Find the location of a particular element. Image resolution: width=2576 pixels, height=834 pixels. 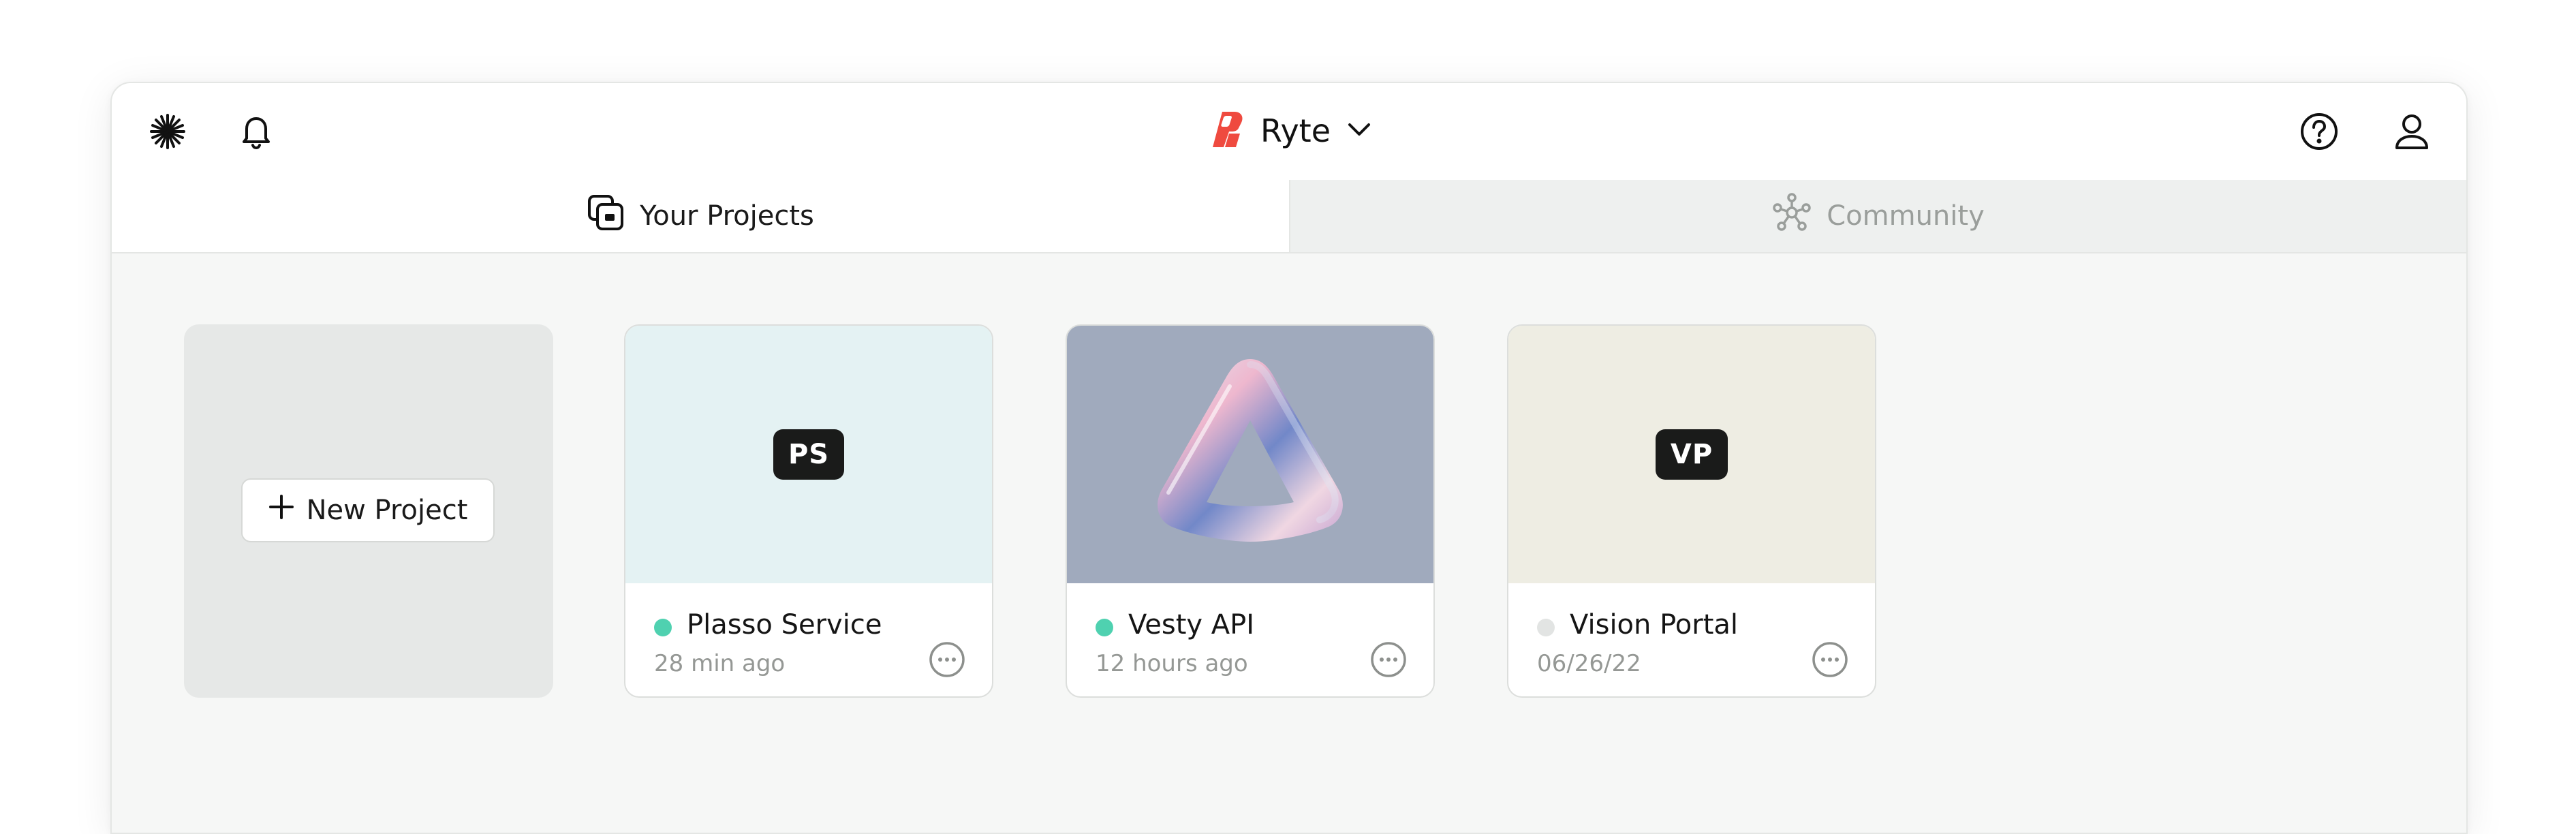

project-card-plasso-service: PS Plasso Service 28 min ago is located at coordinates (808, 511).